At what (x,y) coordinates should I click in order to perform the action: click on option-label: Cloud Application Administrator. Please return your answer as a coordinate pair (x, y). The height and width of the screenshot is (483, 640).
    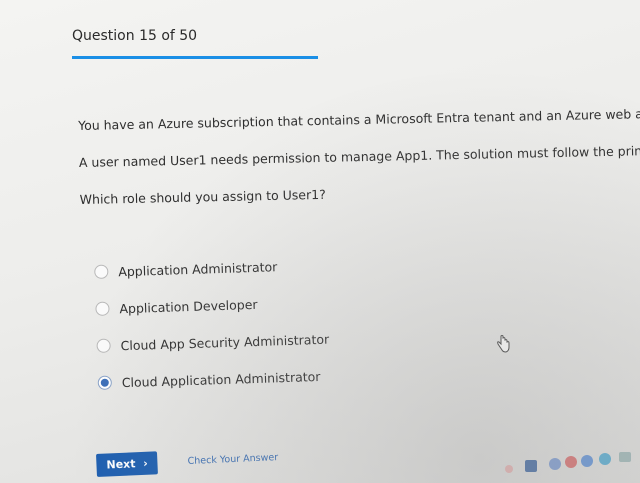
    Looking at the image, I should click on (221, 379).